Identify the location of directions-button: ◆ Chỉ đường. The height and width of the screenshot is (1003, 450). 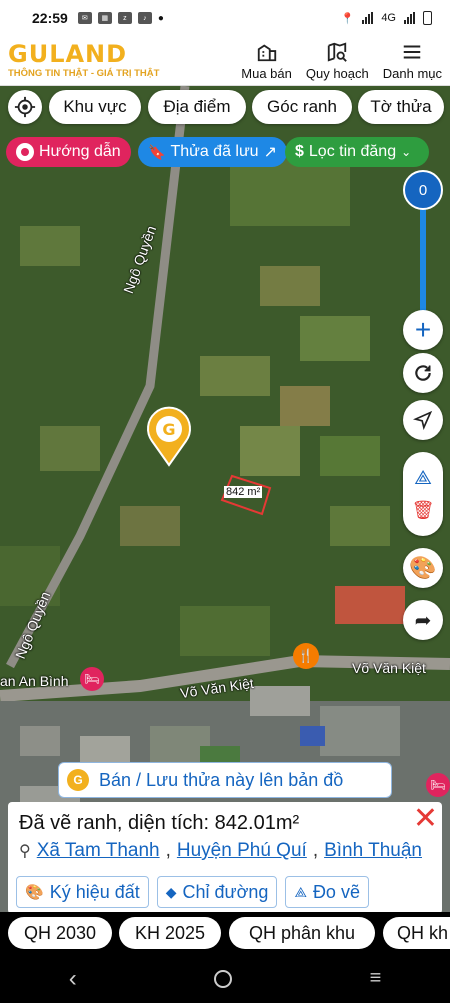
(217, 892).